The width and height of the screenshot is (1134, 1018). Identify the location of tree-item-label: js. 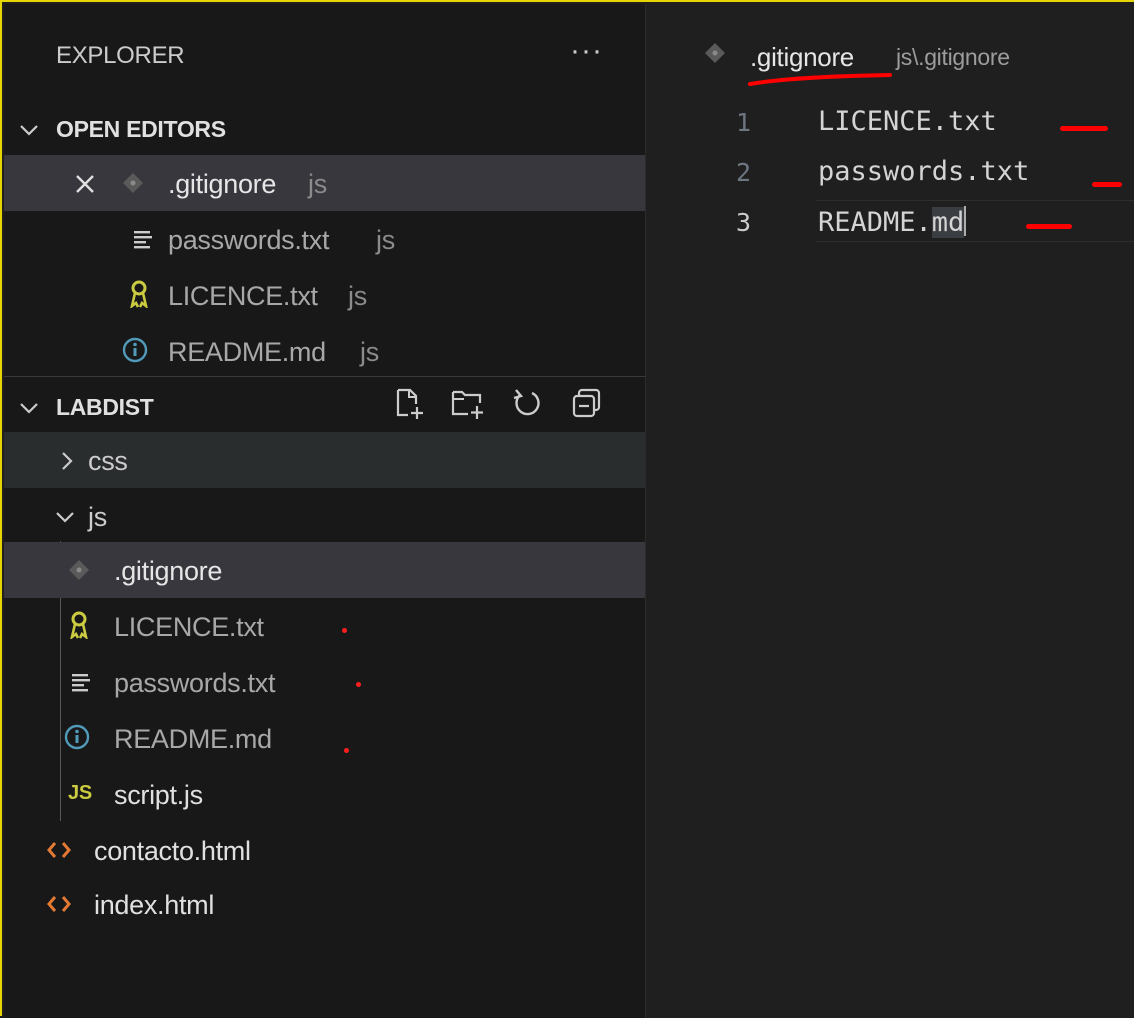
(97, 517).